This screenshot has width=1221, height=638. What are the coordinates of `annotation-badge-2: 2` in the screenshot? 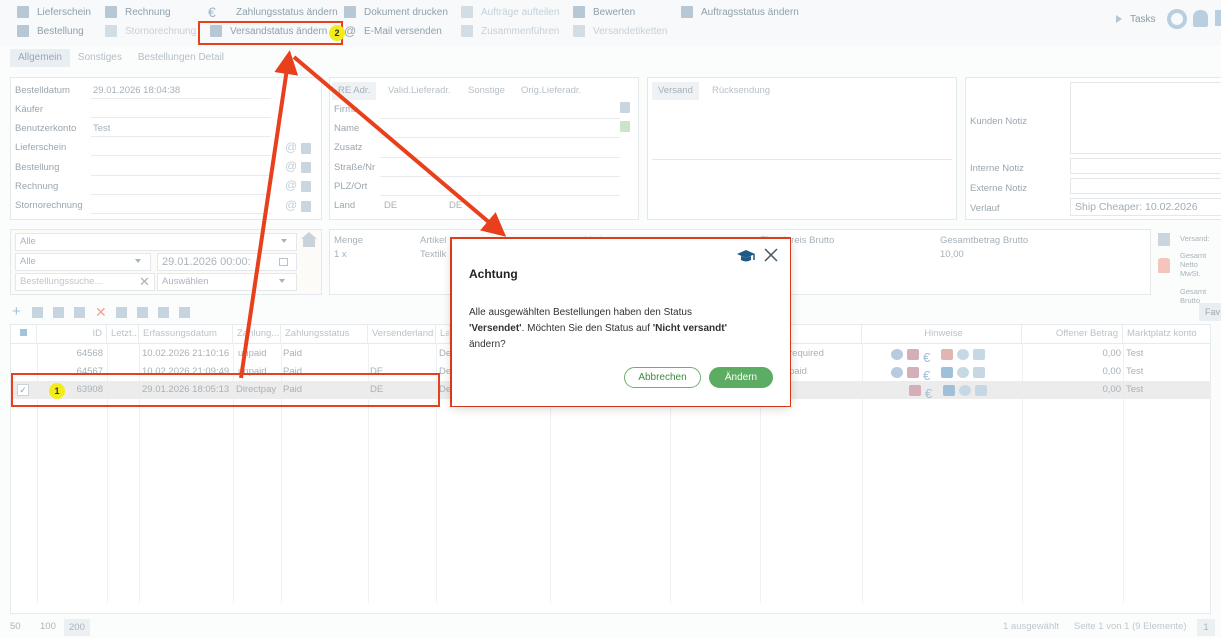 It's located at (337, 33).